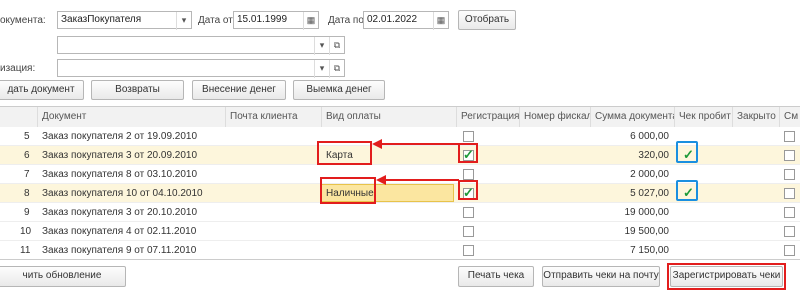 The width and height of the screenshot is (800, 304). Describe the element at coordinates (726, 276) in the screenshot. I see `annotation-box` at that location.